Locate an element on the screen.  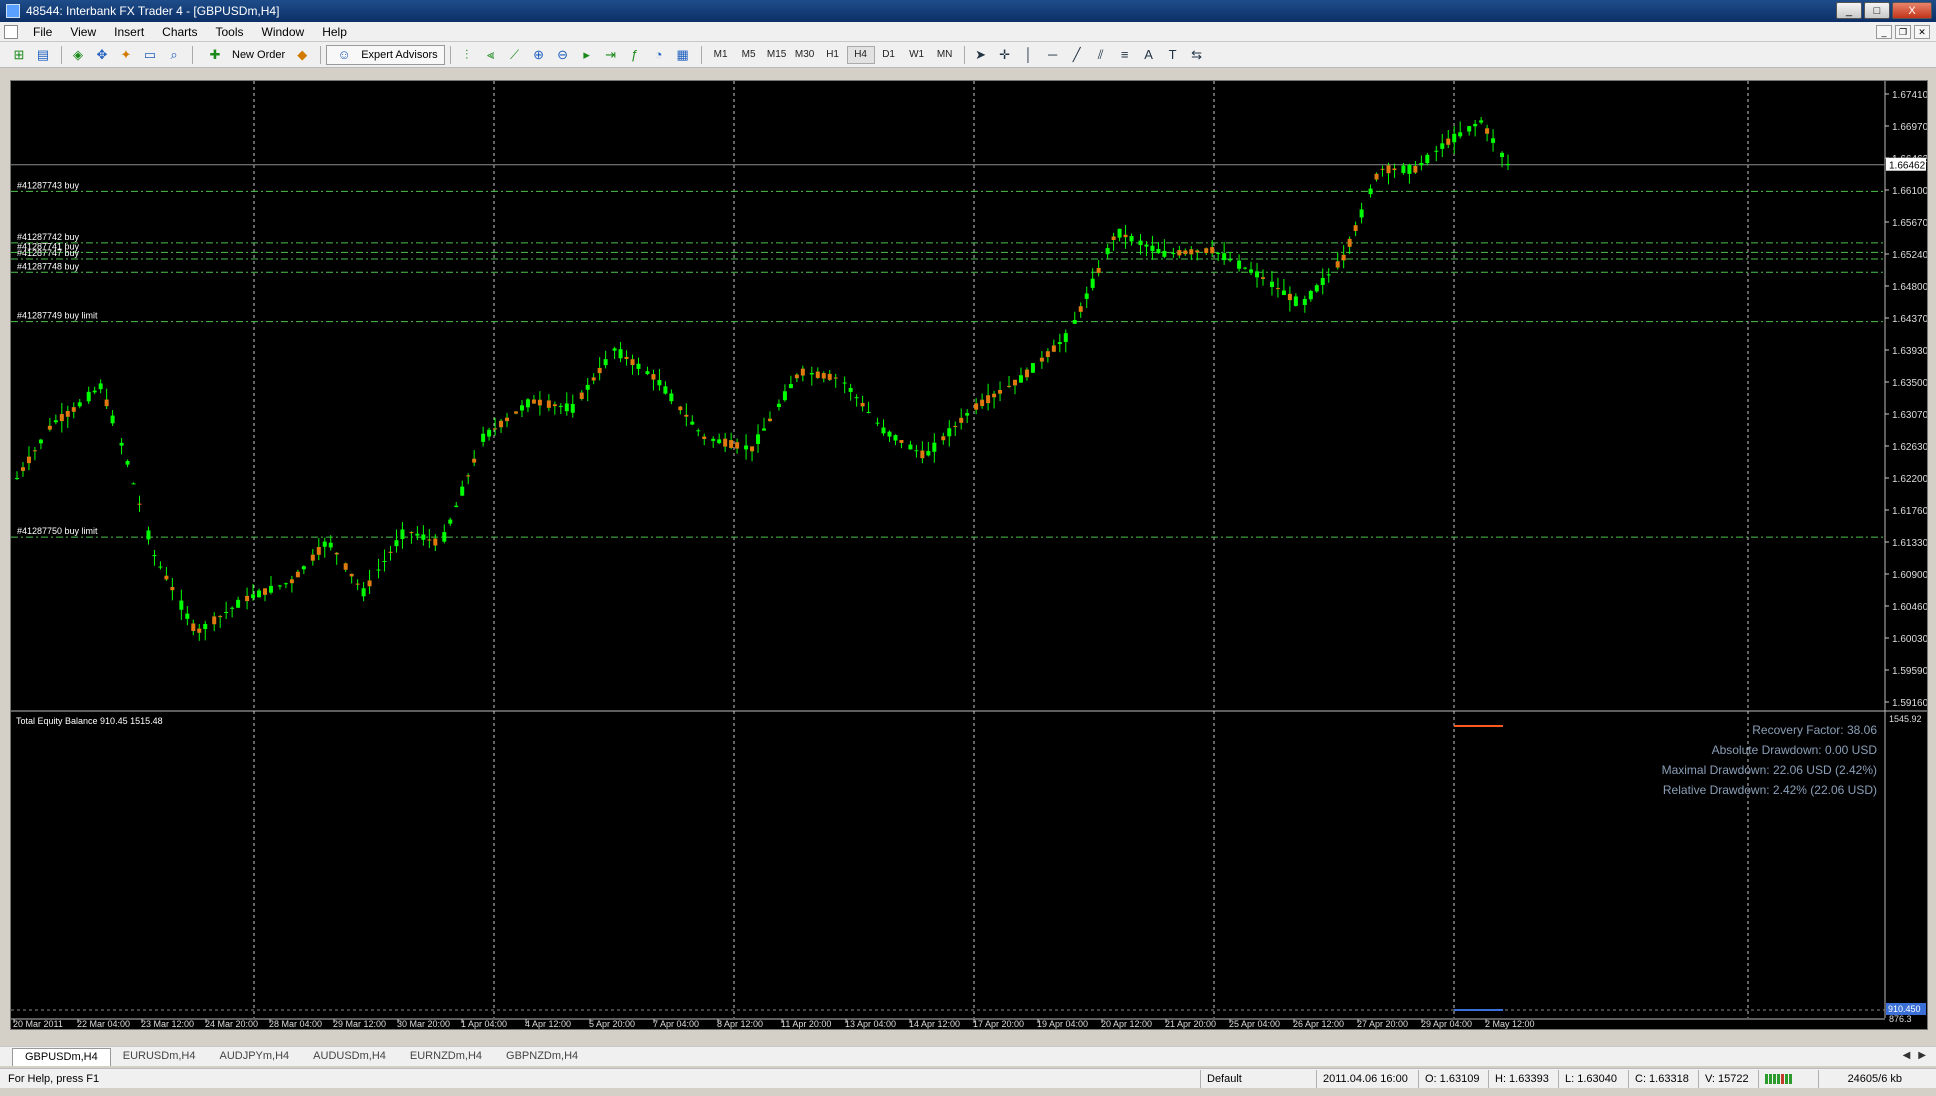
expert-advisors-button: ☺ Expert Advisors is located at coordinates (385, 54).